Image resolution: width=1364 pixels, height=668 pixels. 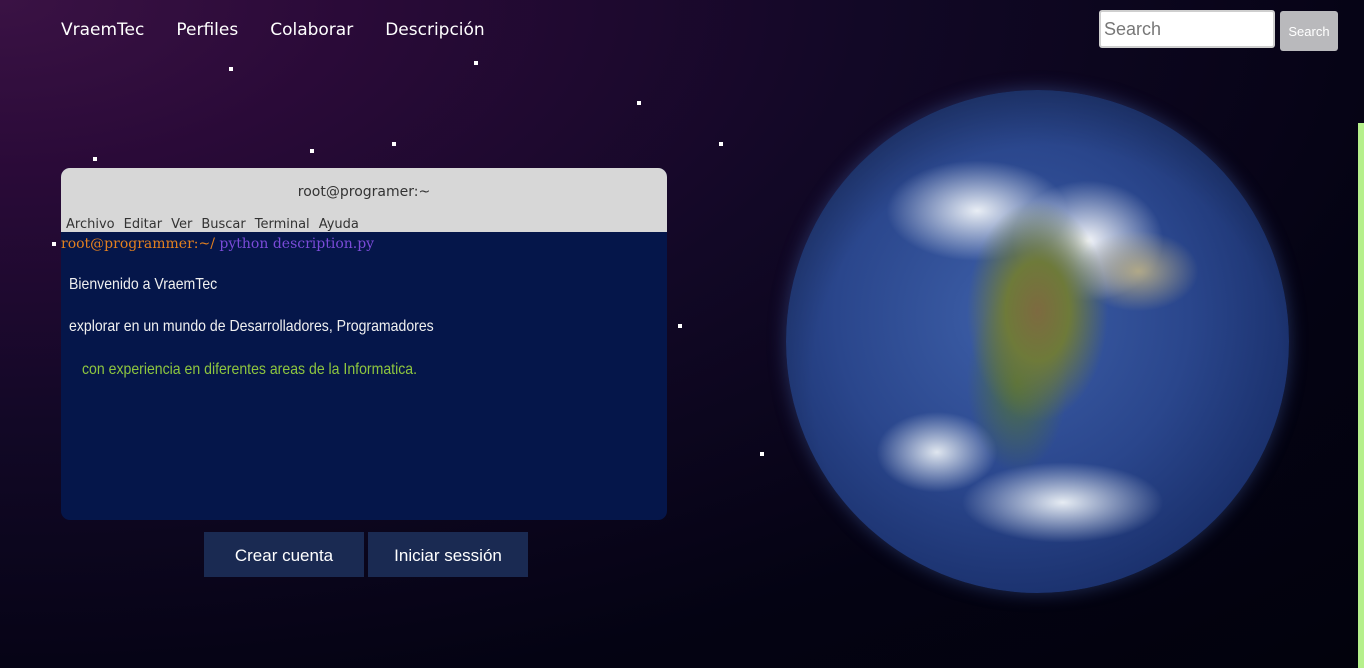 What do you see at coordinates (90, 224) in the screenshot?
I see `menu-archivo: Archivo` at bounding box center [90, 224].